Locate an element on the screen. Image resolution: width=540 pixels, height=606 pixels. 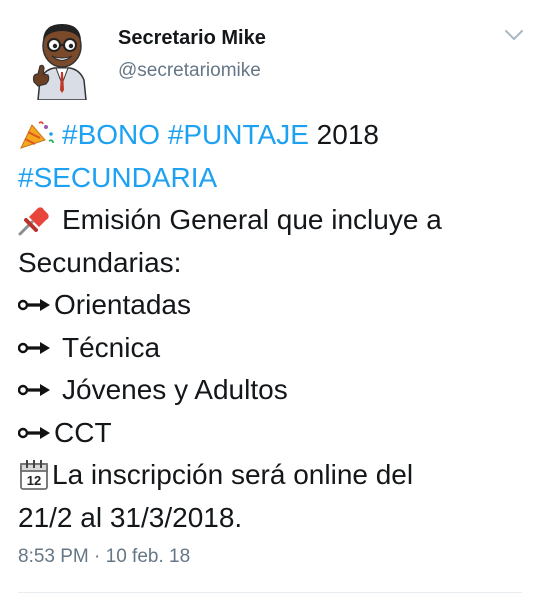
divider is located at coordinates (270, 592).